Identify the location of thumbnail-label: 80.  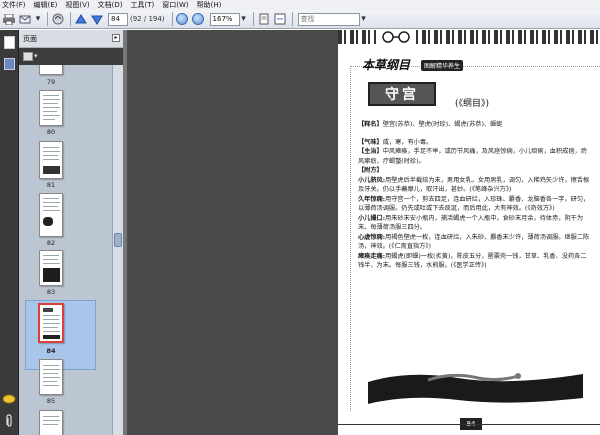
(51, 132).